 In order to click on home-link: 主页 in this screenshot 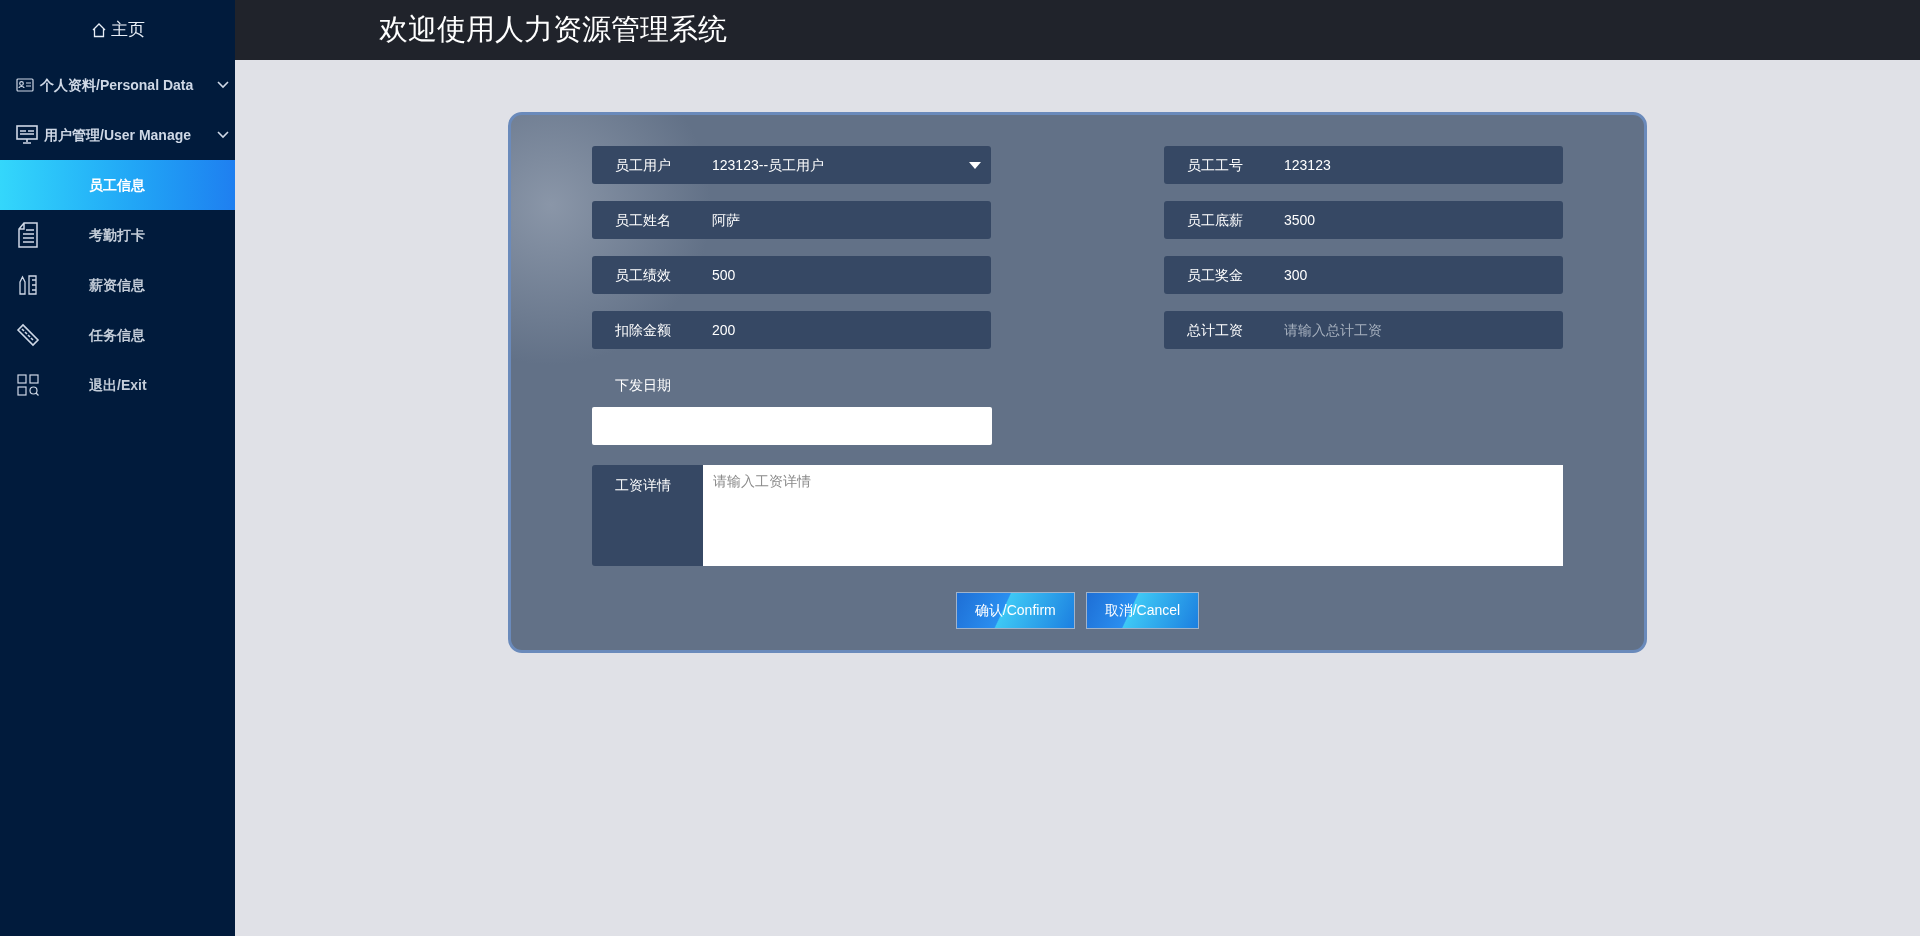, I will do `click(117, 30)`.